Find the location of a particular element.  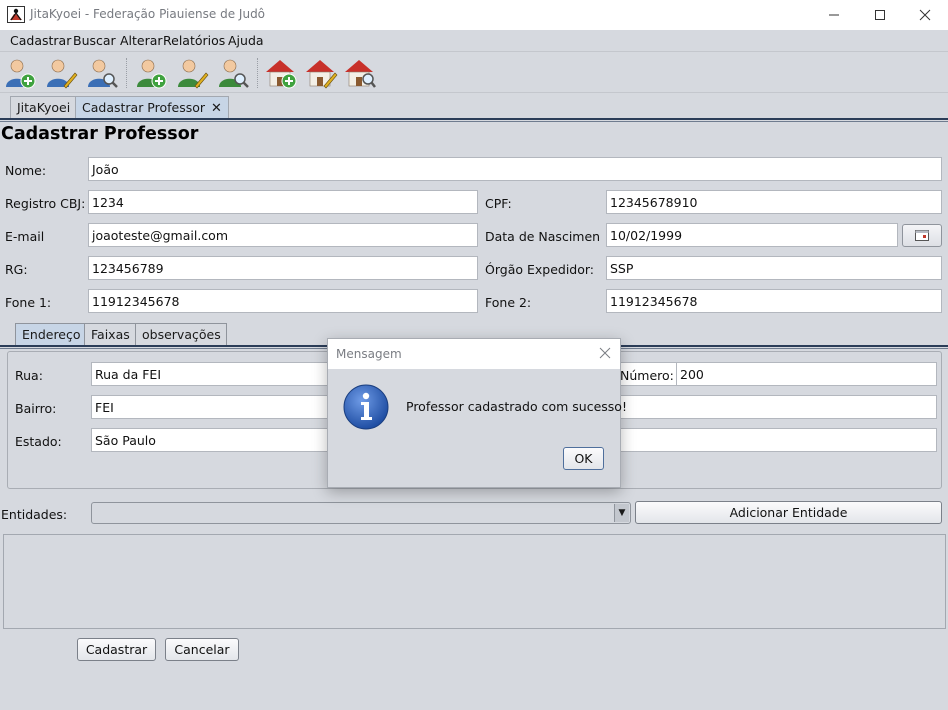

ok-button: OK is located at coordinates (583, 458).